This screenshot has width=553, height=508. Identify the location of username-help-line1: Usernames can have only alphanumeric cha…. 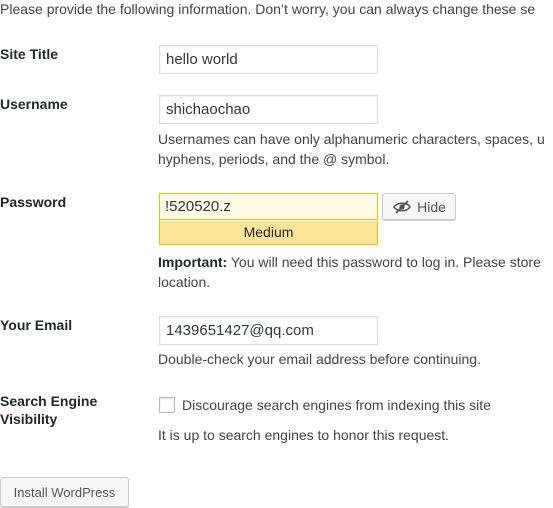
(351, 139).